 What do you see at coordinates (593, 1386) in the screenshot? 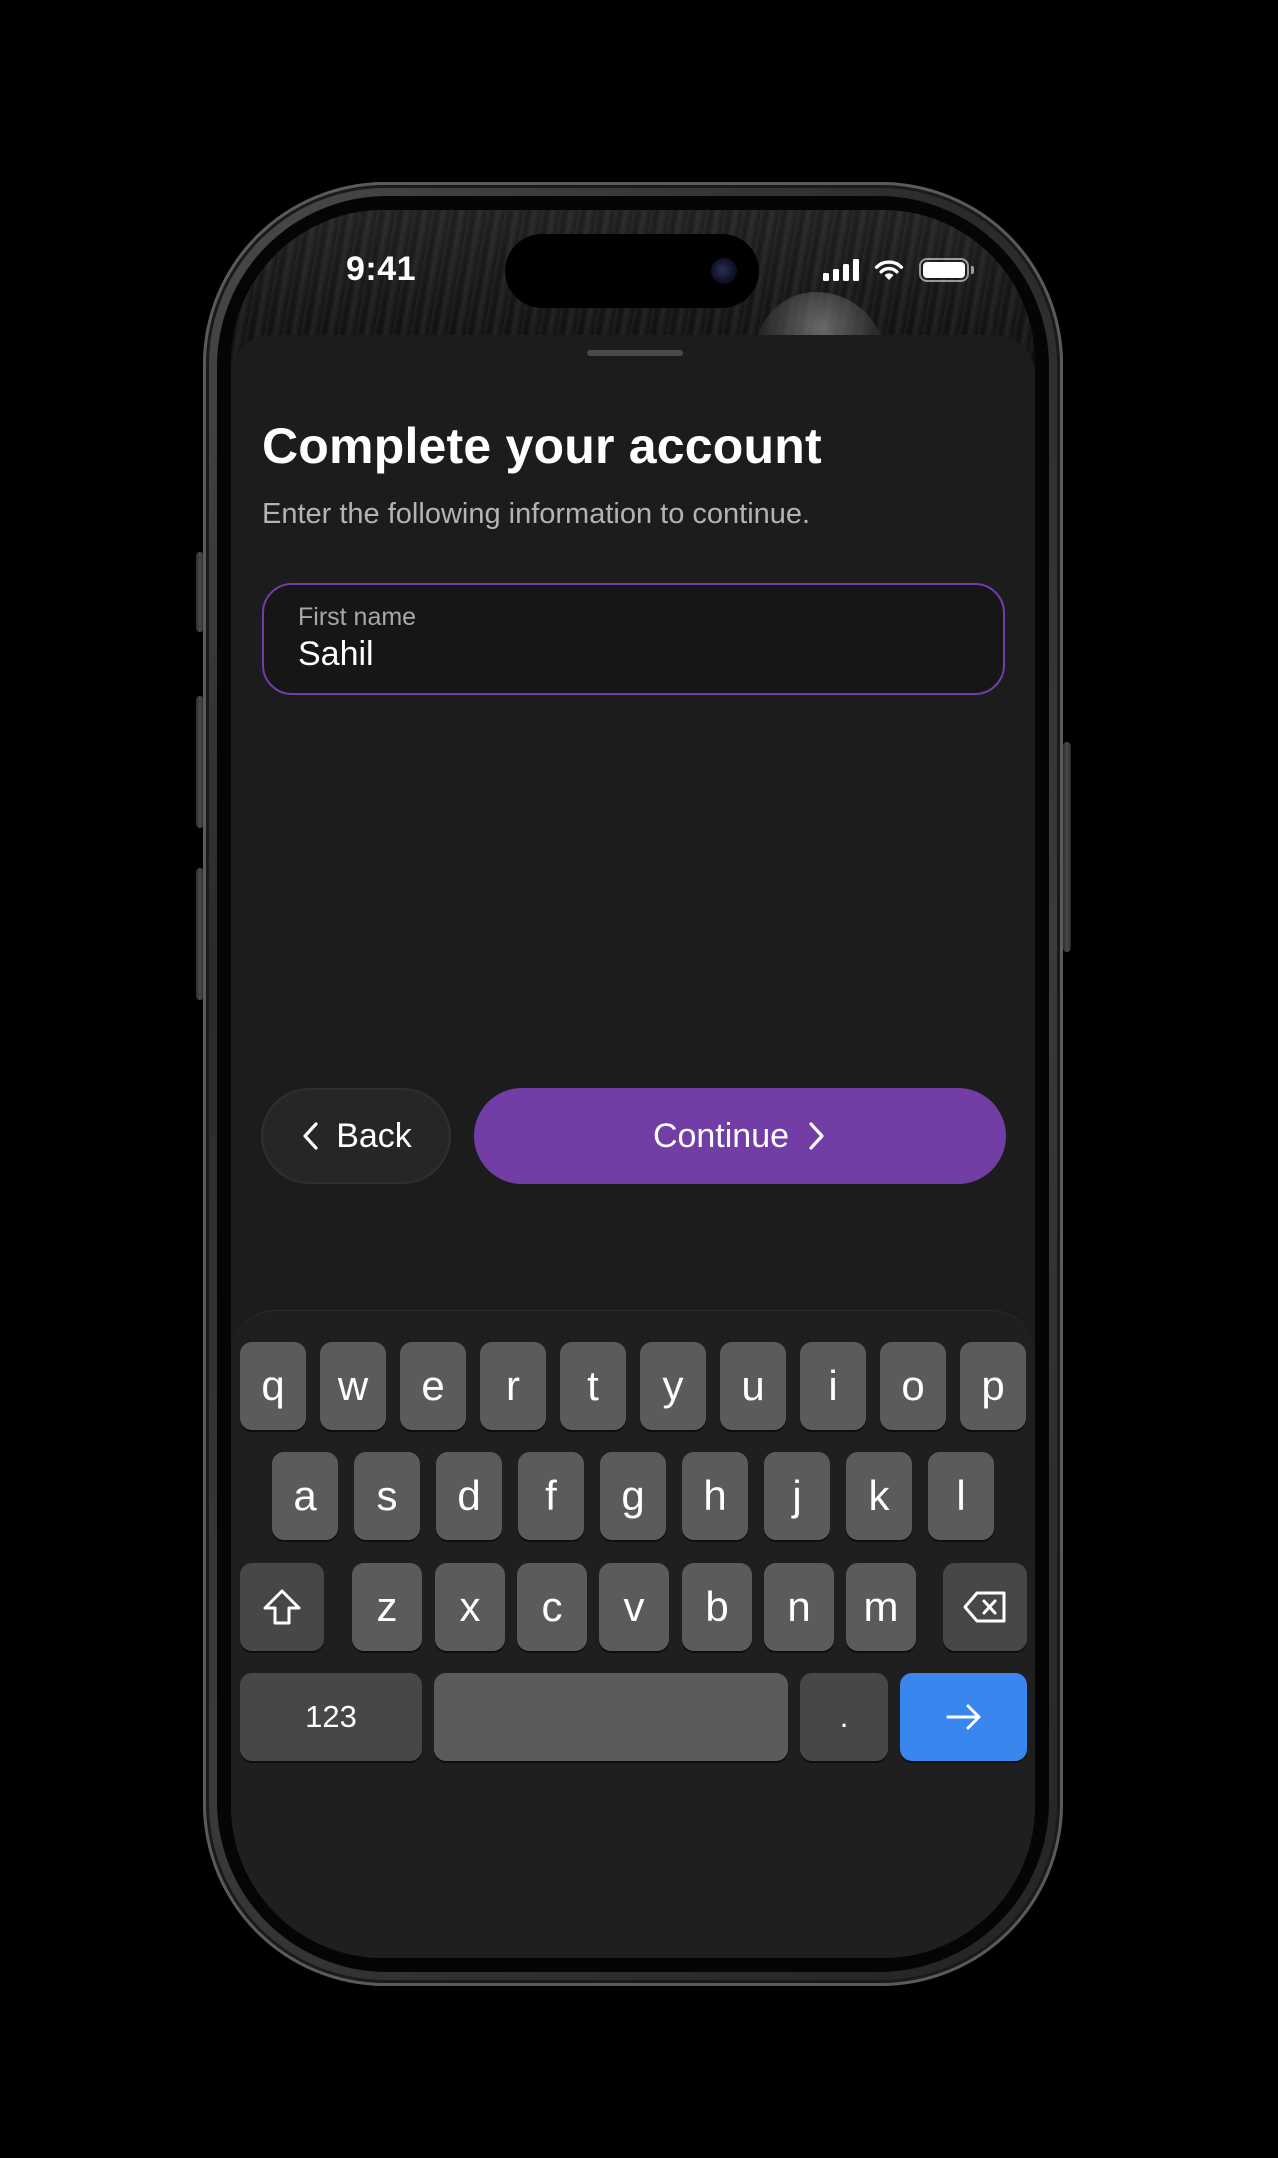
I see `key-t: t` at bounding box center [593, 1386].